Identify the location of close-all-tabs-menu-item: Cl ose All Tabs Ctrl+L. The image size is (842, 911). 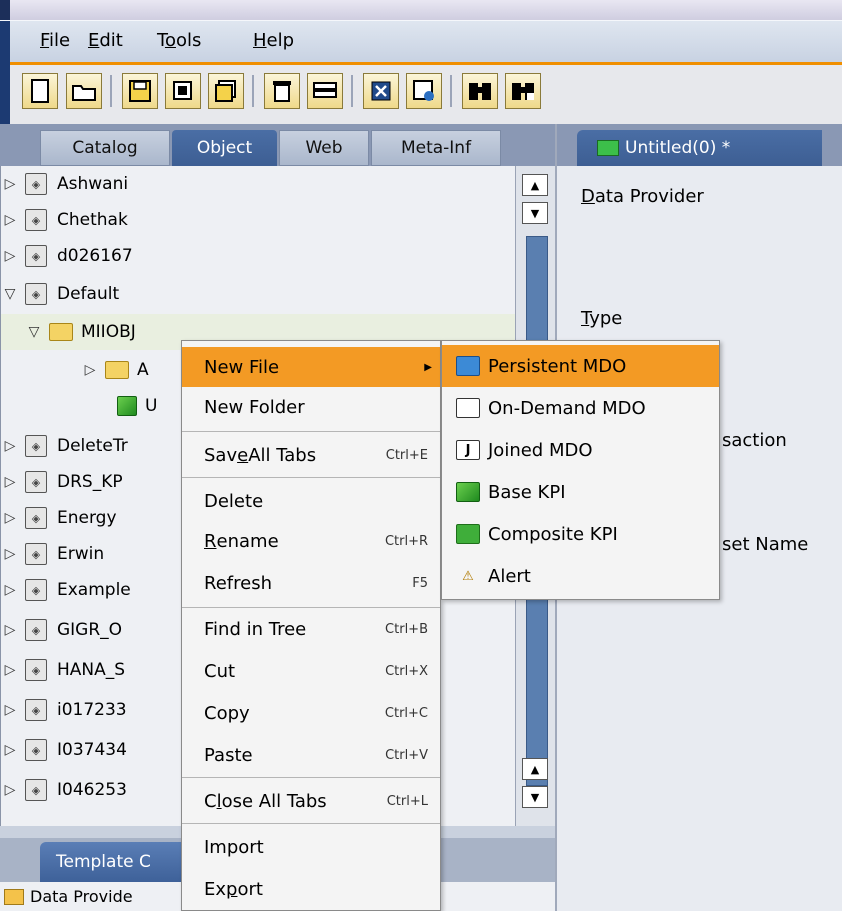
(311, 801).